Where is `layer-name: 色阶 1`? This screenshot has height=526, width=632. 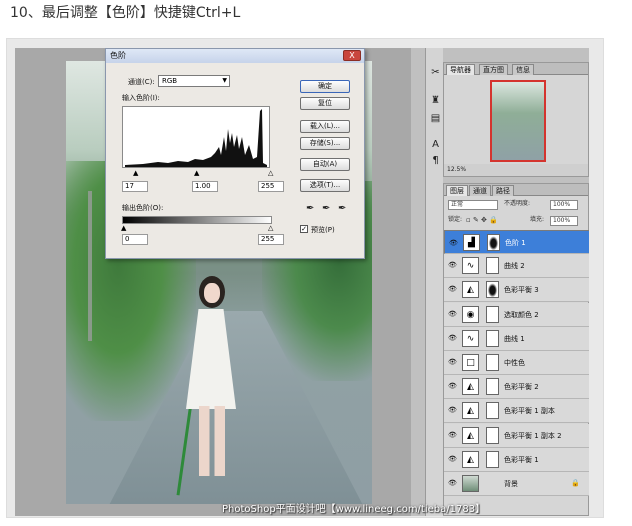
layer-name: 色阶 1 is located at coordinates (515, 243).